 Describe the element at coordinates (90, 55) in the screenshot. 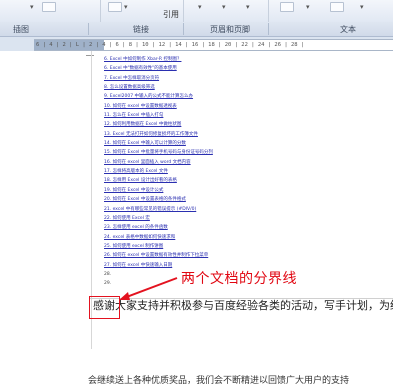

I see `crop-mark` at that location.